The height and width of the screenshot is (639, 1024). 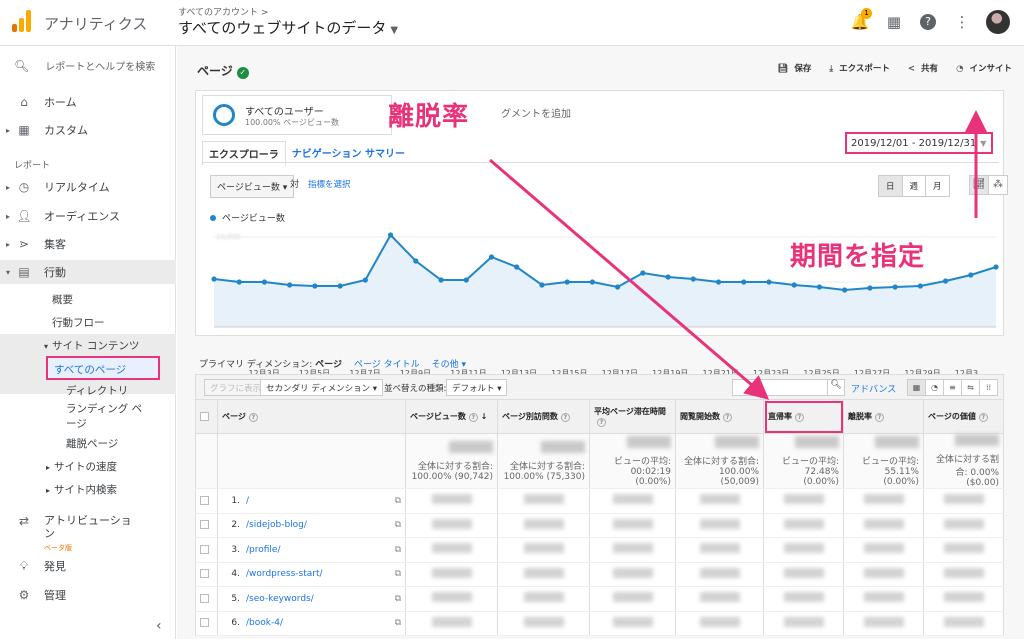 What do you see at coordinates (97, 390) in the screenshot?
I see `sidebar-item-directory: ディレクトリ` at bounding box center [97, 390].